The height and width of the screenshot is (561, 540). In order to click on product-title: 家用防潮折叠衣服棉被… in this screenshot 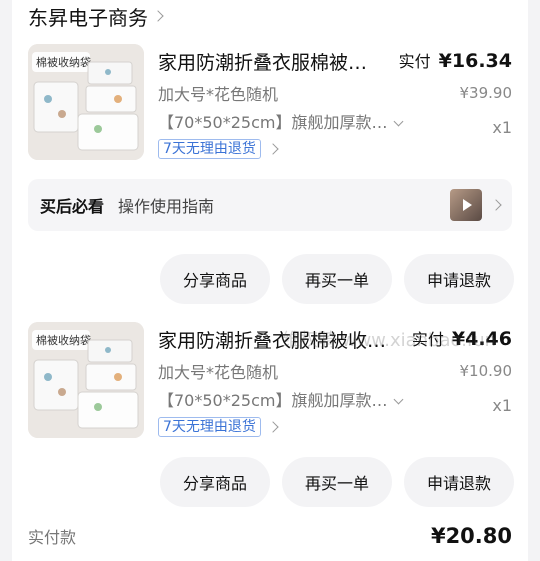, I will do `click(274, 61)`.